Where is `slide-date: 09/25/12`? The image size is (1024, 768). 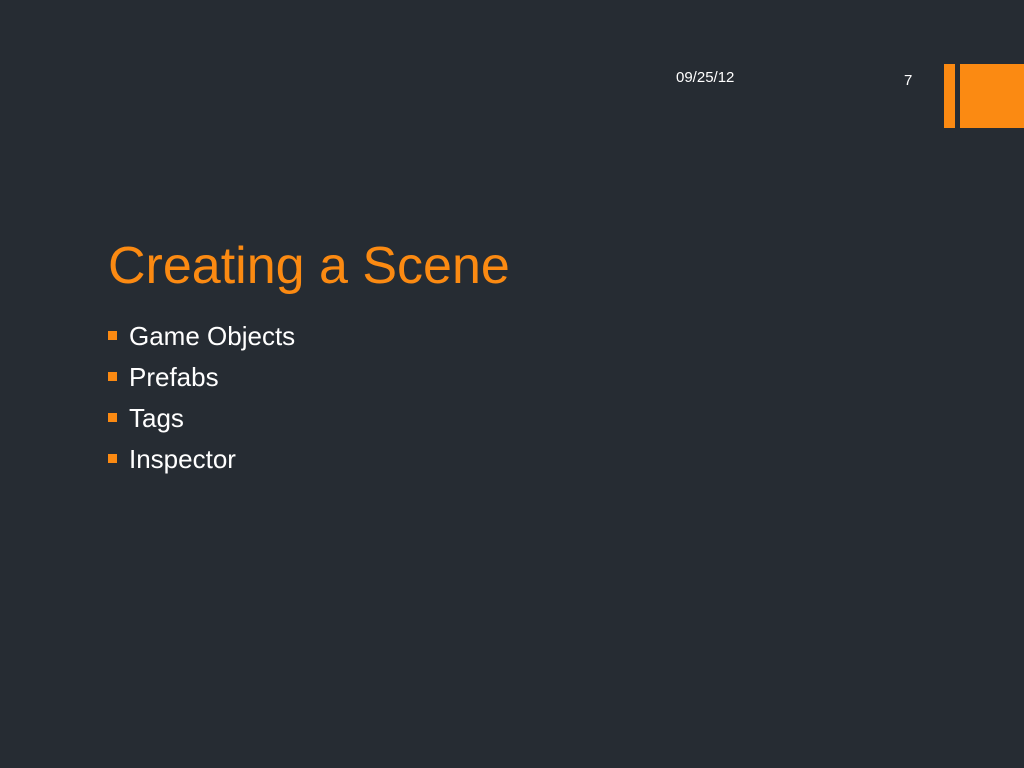 slide-date: 09/25/12 is located at coordinates (705, 77).